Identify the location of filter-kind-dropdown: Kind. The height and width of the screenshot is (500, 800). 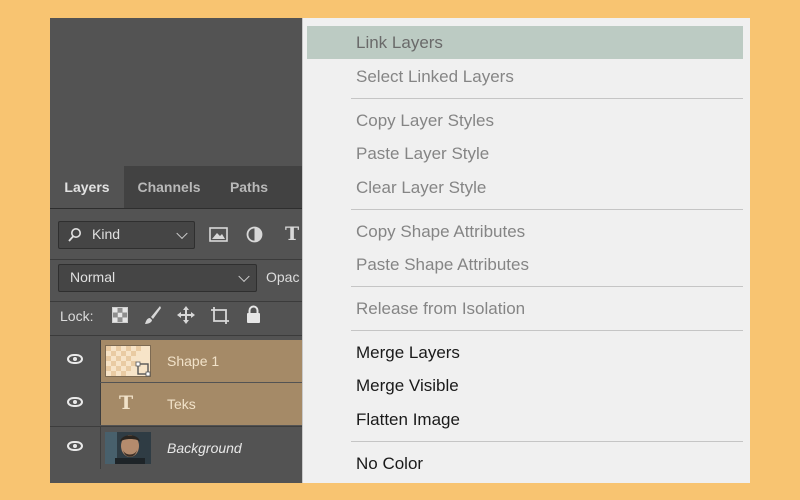
(126, 235).